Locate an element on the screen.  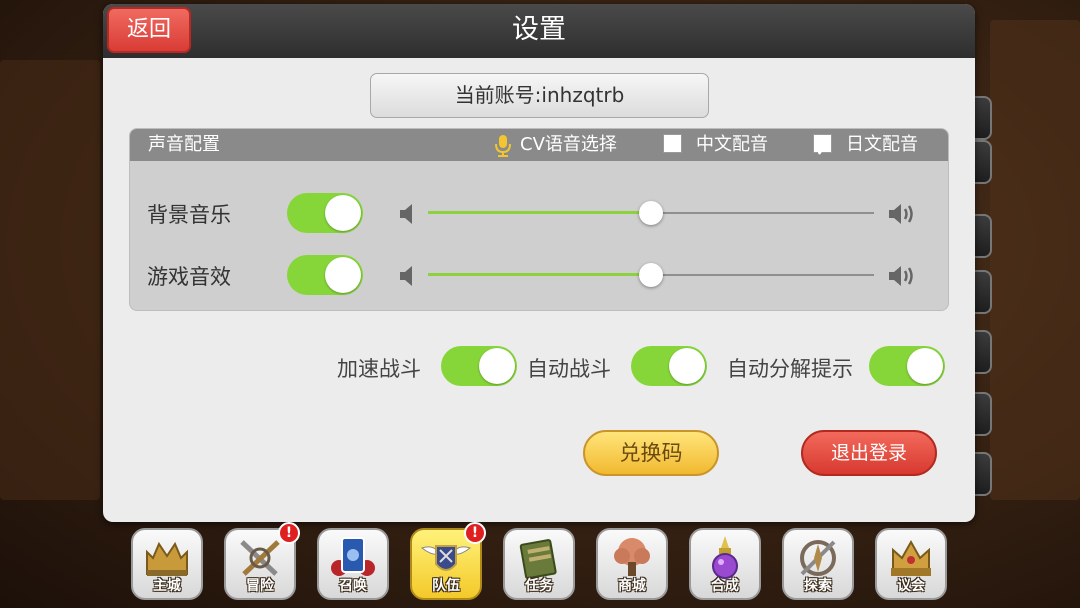
nav-label: 探索 is located at coordinates (818, 586).